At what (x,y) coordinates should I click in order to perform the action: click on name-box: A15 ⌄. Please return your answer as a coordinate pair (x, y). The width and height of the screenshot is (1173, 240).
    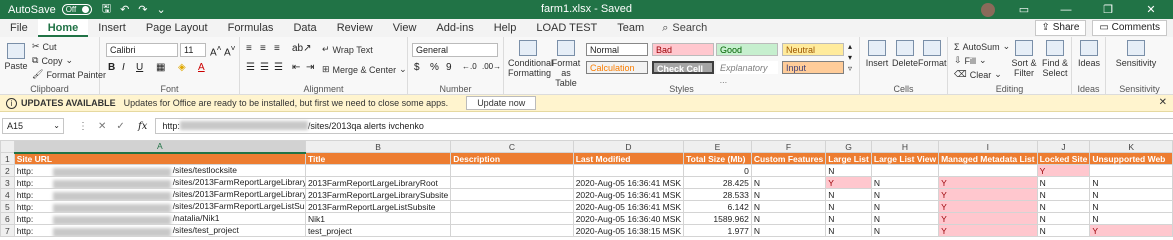
    Looking at the image, I should click on (33, 126).